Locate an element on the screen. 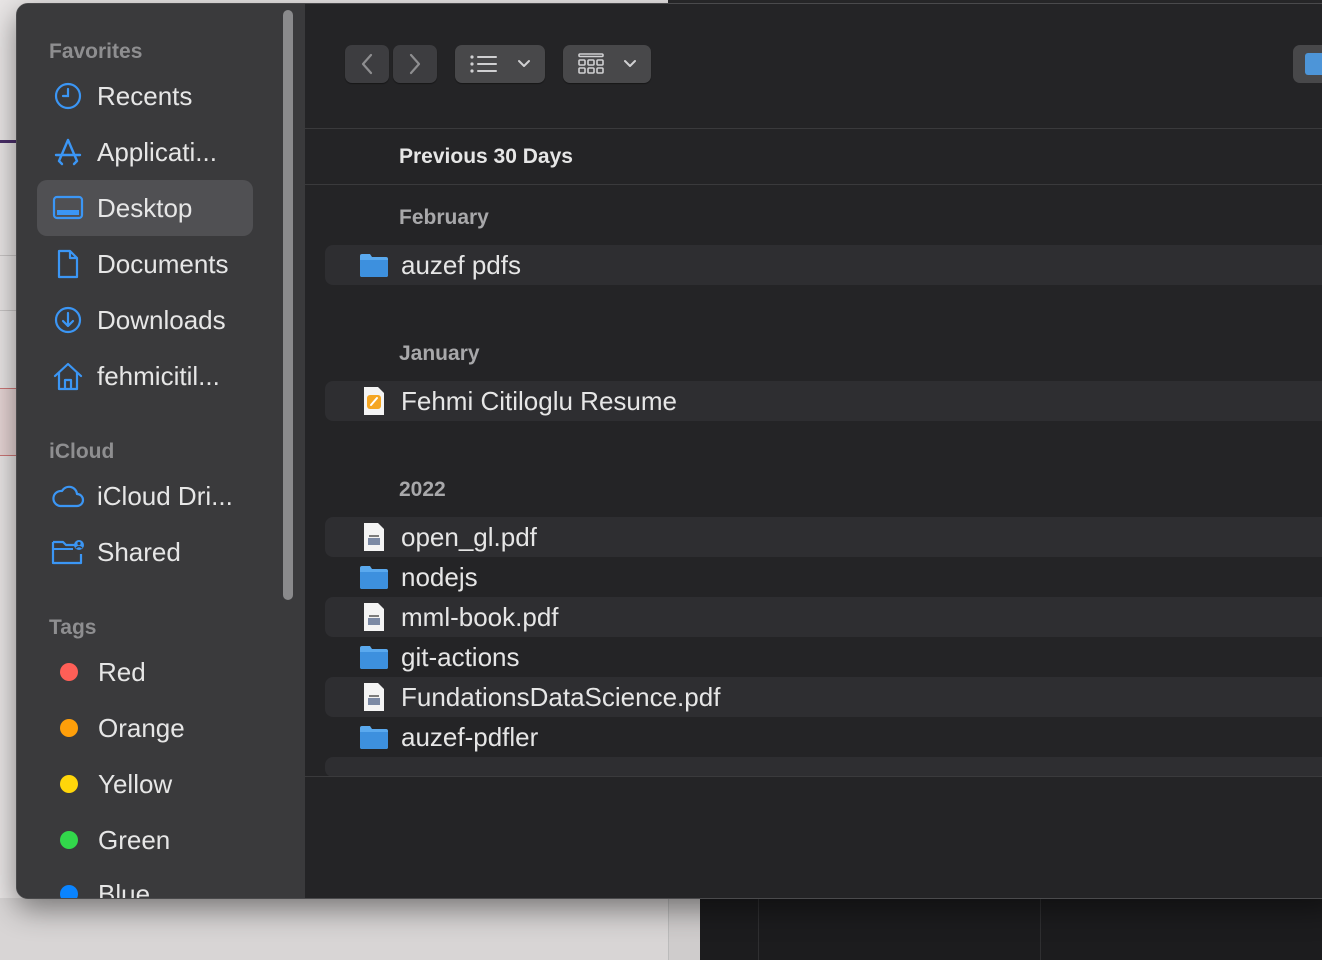 The width and height of the screenshot is (1322, 960). sidebar-tag-yellow: Yellow is located at coordinates (145, 784).